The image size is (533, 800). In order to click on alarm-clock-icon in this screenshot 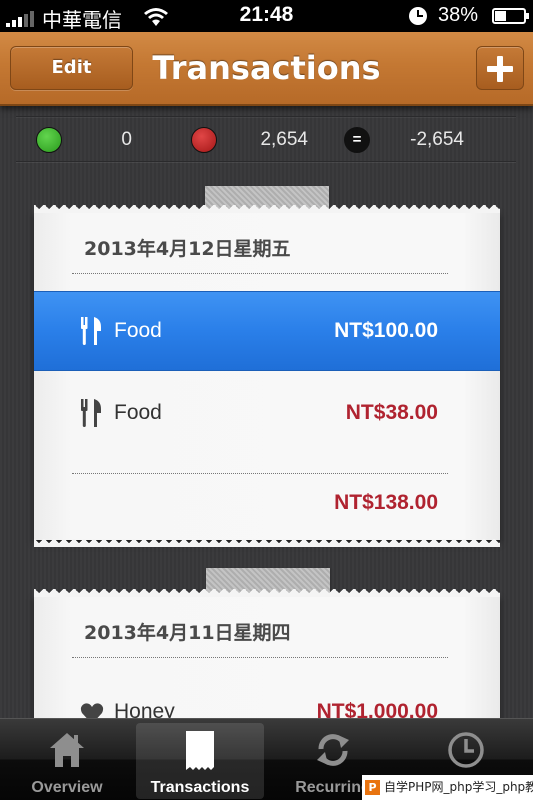, I will do `click(418, 16)`.